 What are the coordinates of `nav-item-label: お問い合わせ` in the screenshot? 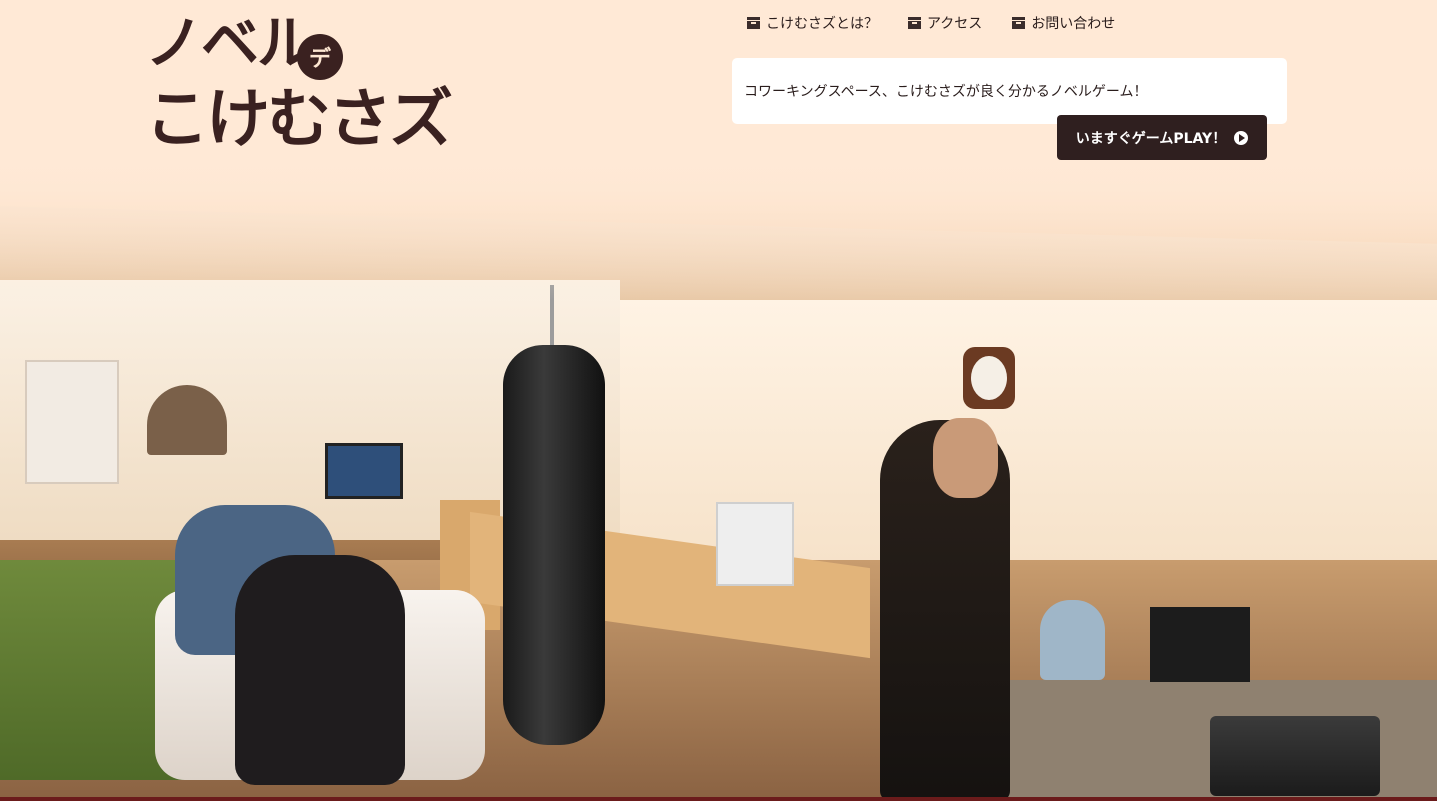 It's located at (1073, 24).